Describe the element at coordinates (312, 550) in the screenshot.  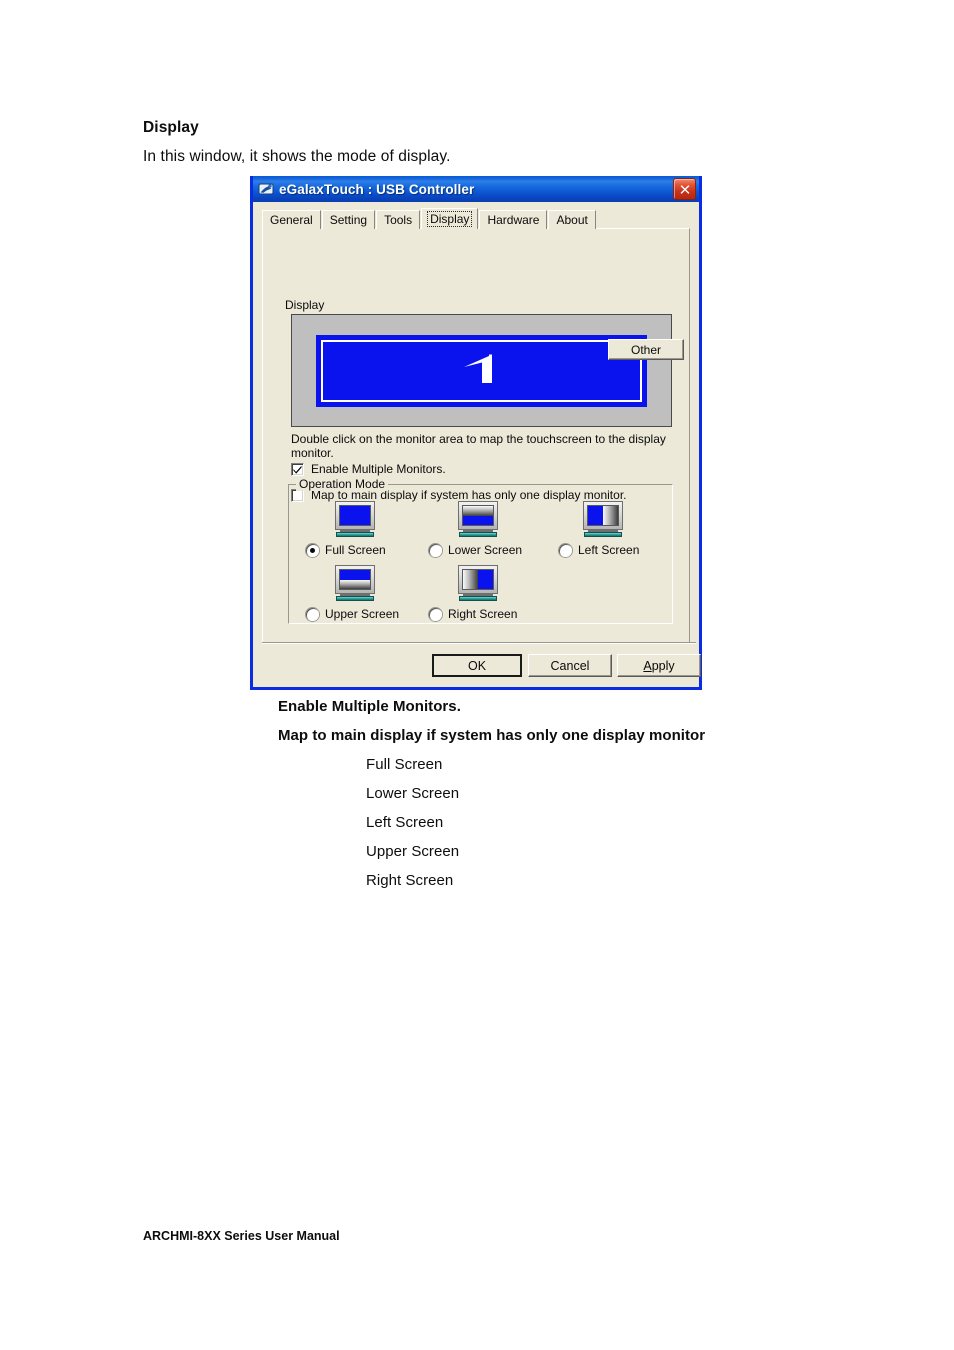
I see `radio-selected-icon` at that location.